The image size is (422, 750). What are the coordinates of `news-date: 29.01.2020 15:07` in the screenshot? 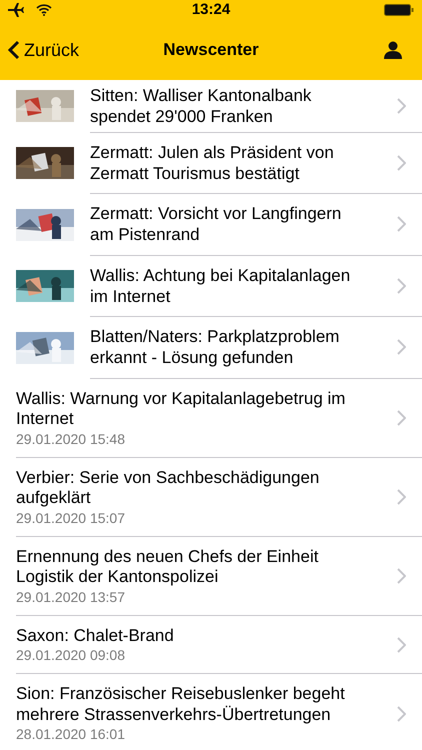 It's located at (71, 517).